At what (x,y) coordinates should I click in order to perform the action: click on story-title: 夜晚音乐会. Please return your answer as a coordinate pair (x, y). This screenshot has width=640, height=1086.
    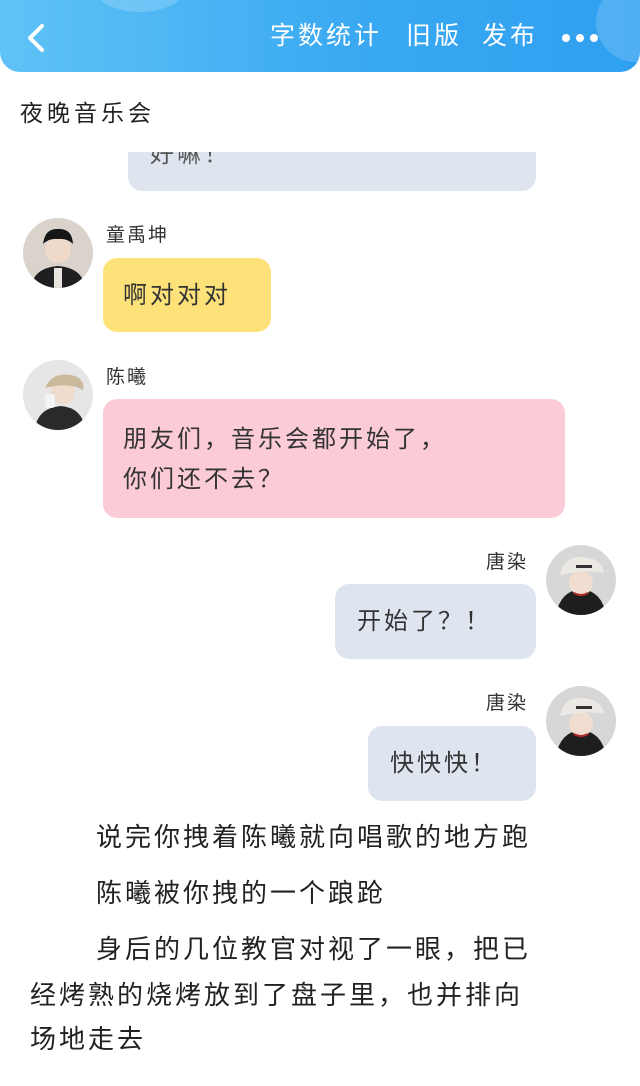
    Looking at the image, I should click on (87, 114).